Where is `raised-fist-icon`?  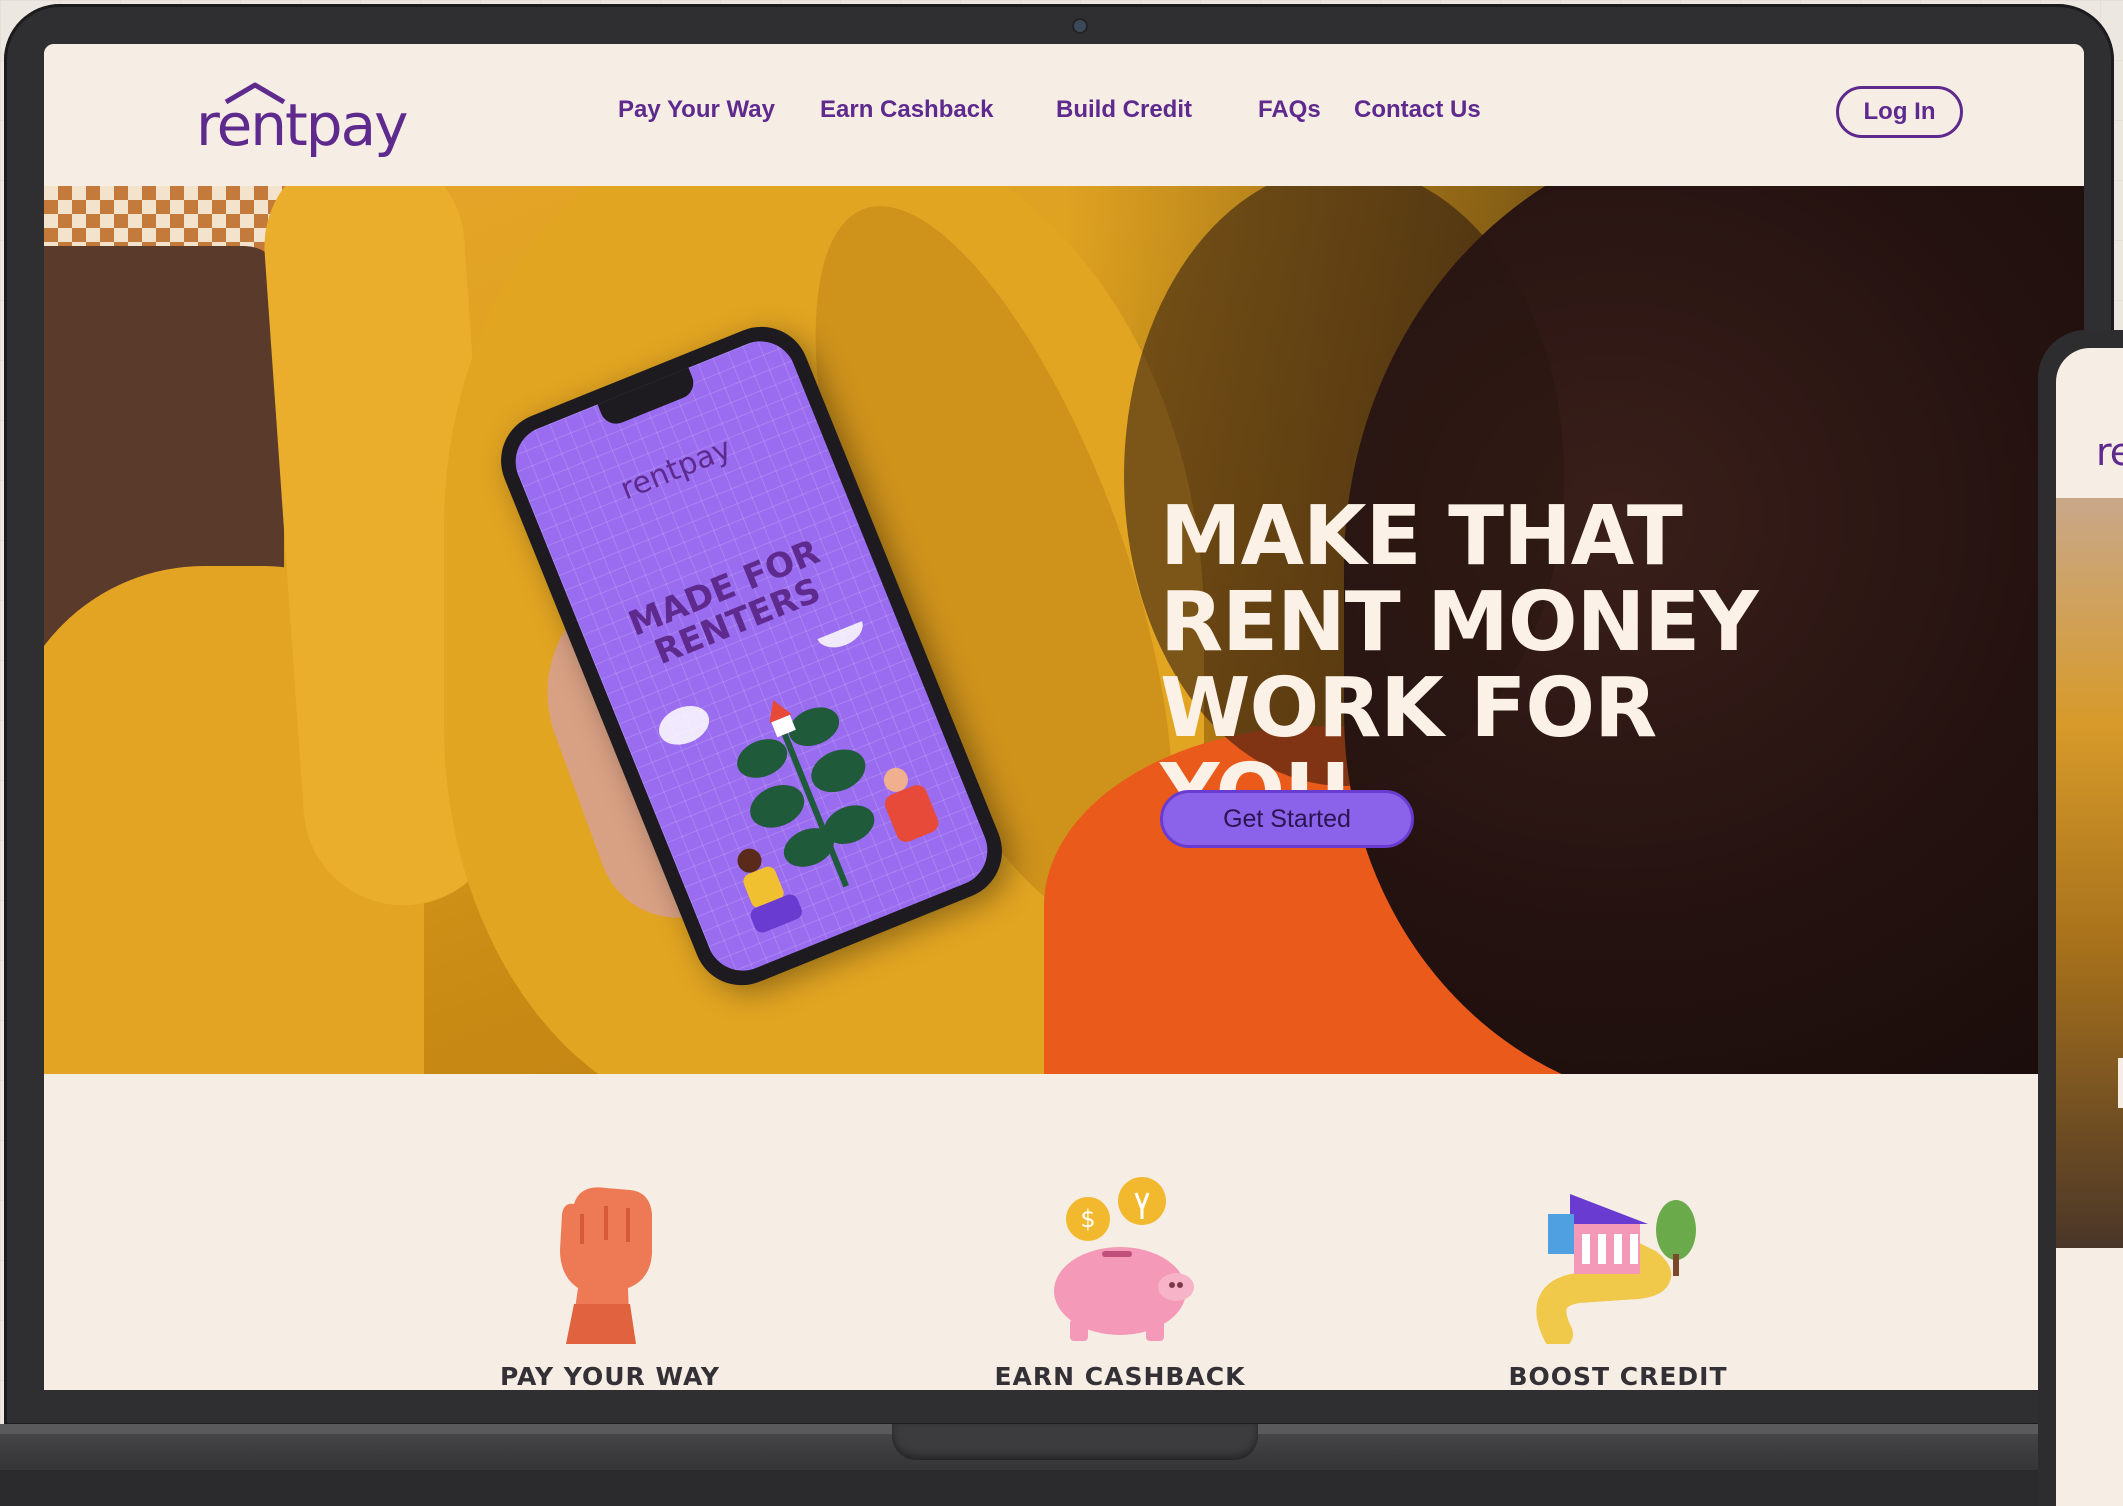 raised-fist-icon is located at coordinates (606, 1265).